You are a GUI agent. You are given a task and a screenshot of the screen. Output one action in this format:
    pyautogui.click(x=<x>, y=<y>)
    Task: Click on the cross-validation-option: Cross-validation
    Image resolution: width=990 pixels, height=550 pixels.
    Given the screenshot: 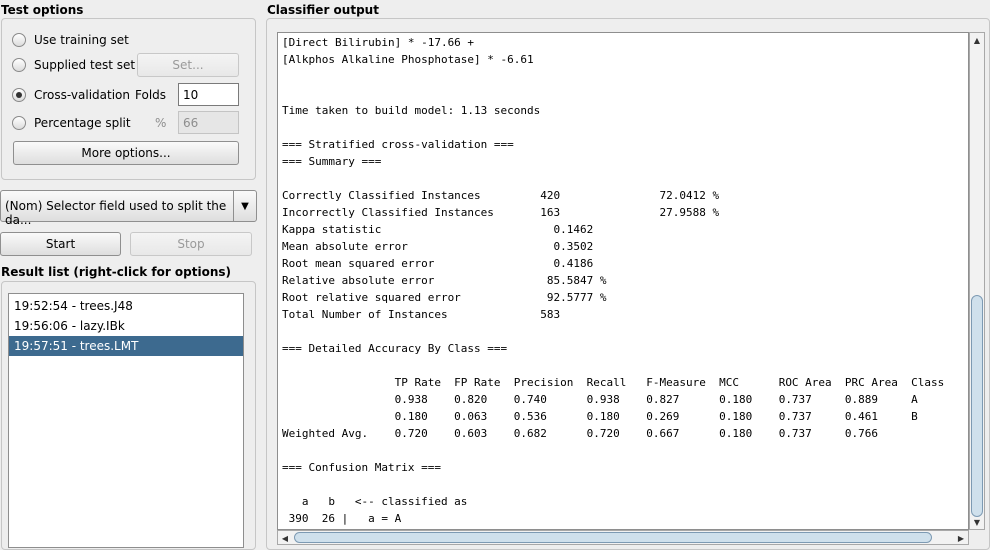 What is the action you would take?
    pyautogui.click(x=71, y=95)
    